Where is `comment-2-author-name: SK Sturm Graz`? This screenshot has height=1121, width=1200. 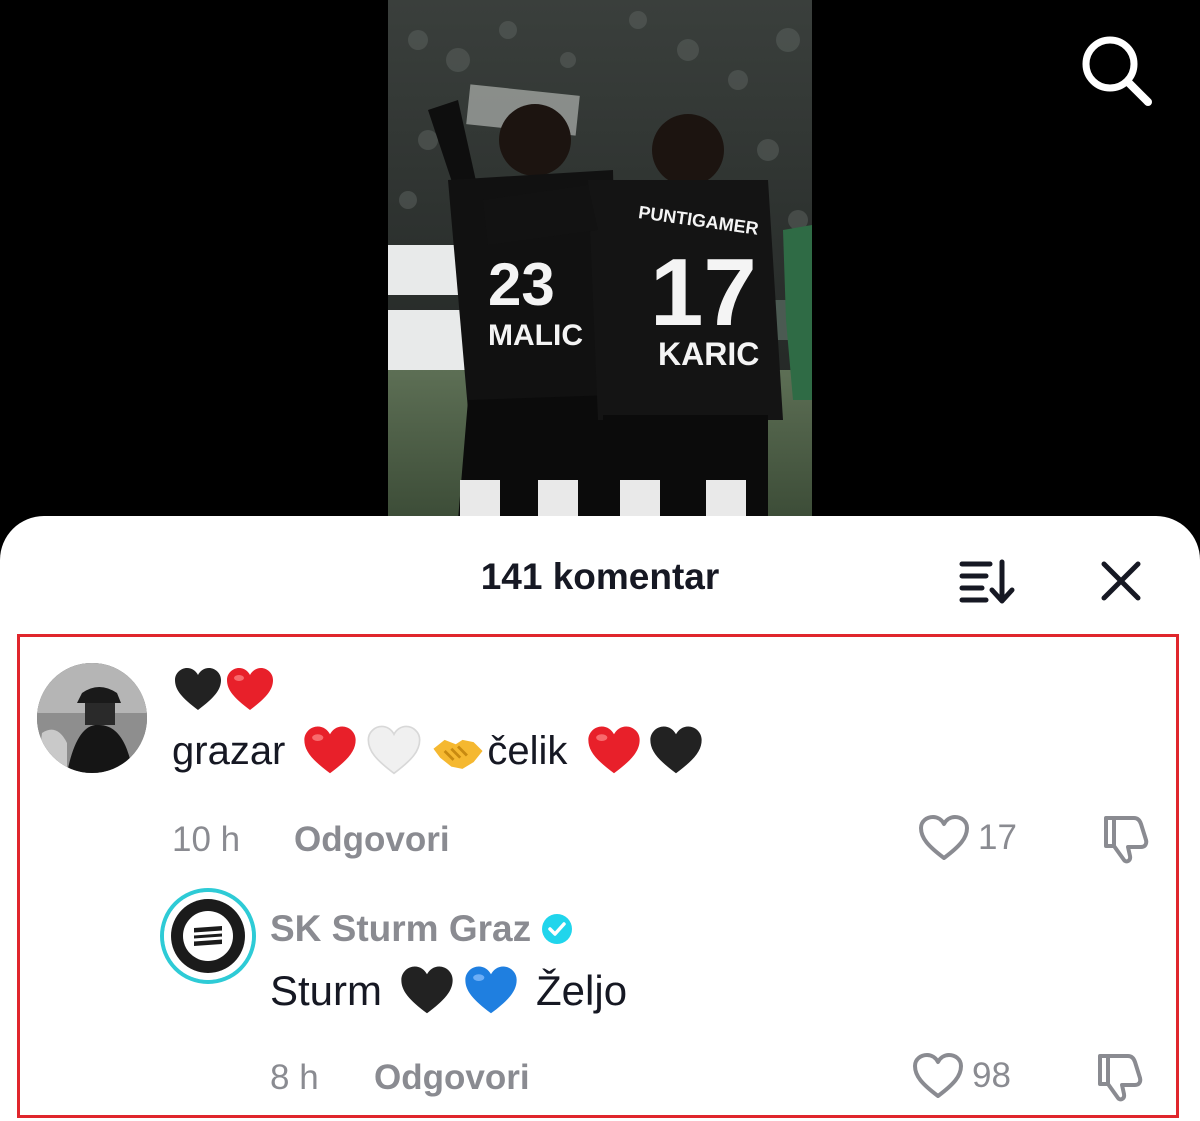 comment-2-author-name: SK Sturm Graz is located at coordinates (400, 929).